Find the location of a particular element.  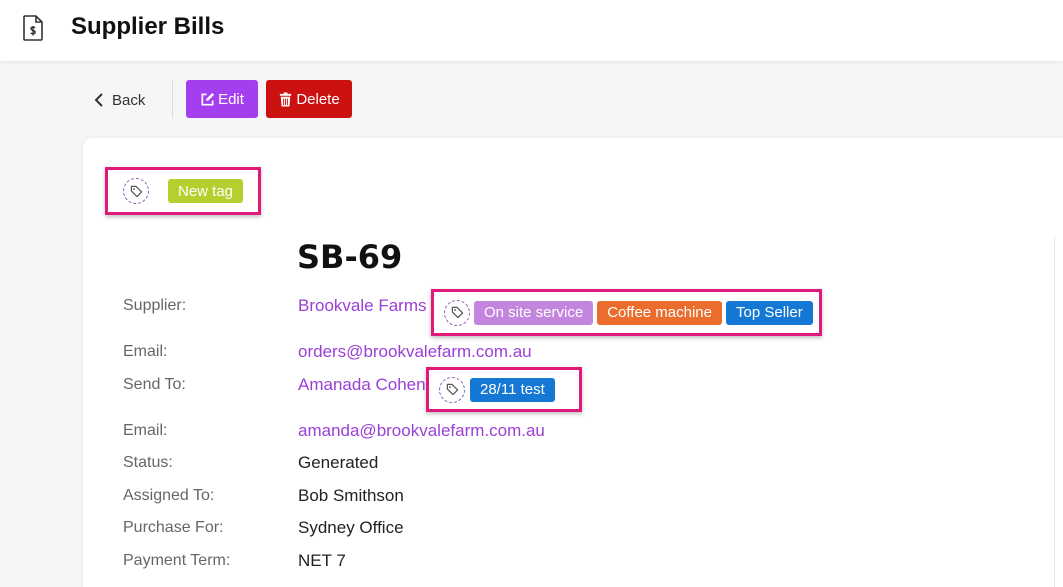

tag-28-11-test: 28/11 test is located at coordinates (512, 389).